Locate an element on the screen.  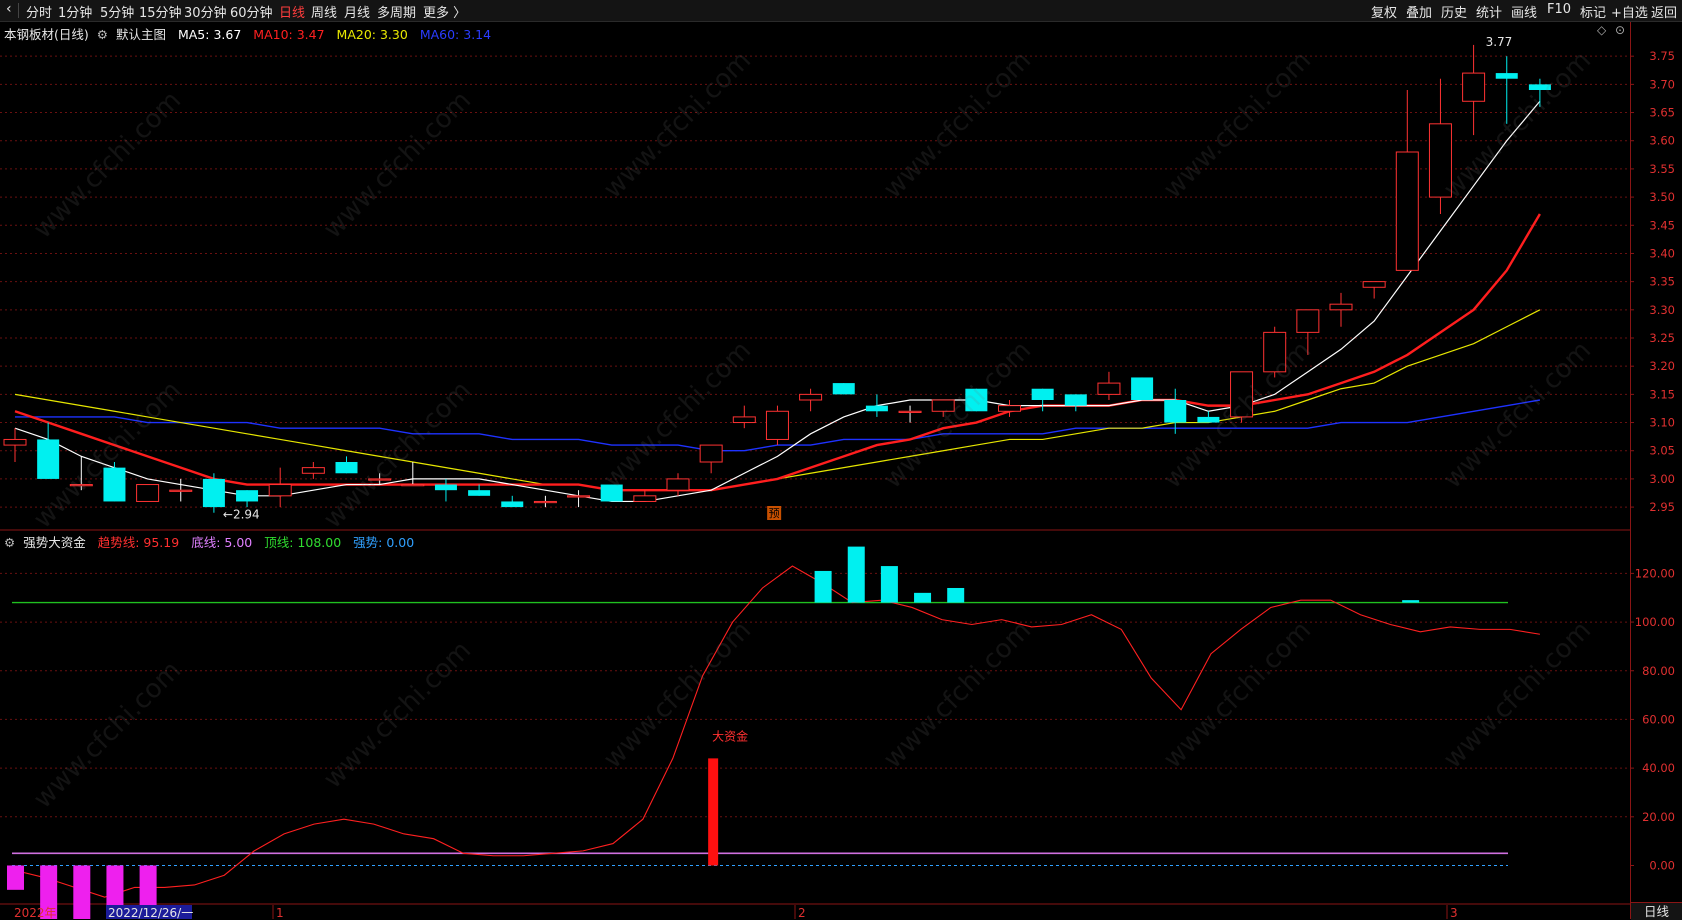
month-label: 2 is located at coordinates (802, 912).